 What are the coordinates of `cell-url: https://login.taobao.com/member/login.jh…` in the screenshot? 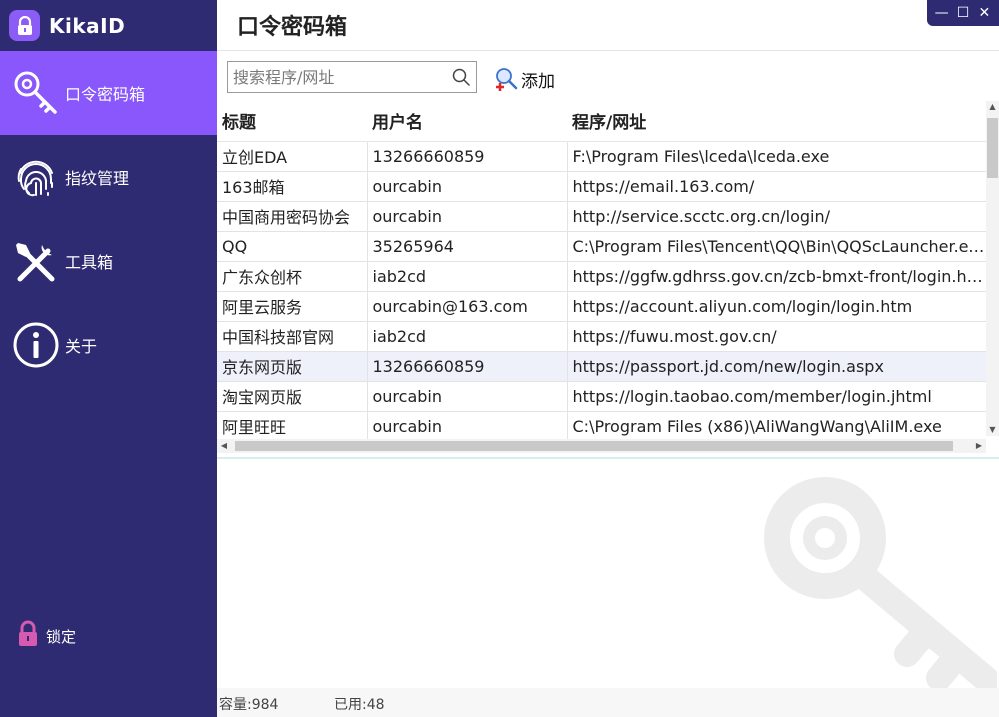 It's located at (776, 396).